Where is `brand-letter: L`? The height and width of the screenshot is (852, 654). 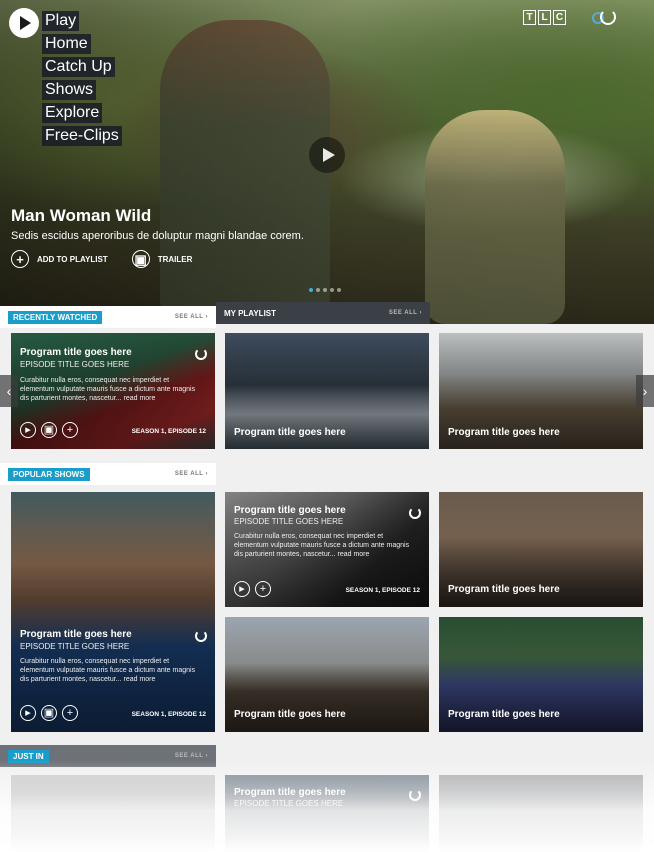
brand-letter: L is located at coordinates (544, 17).